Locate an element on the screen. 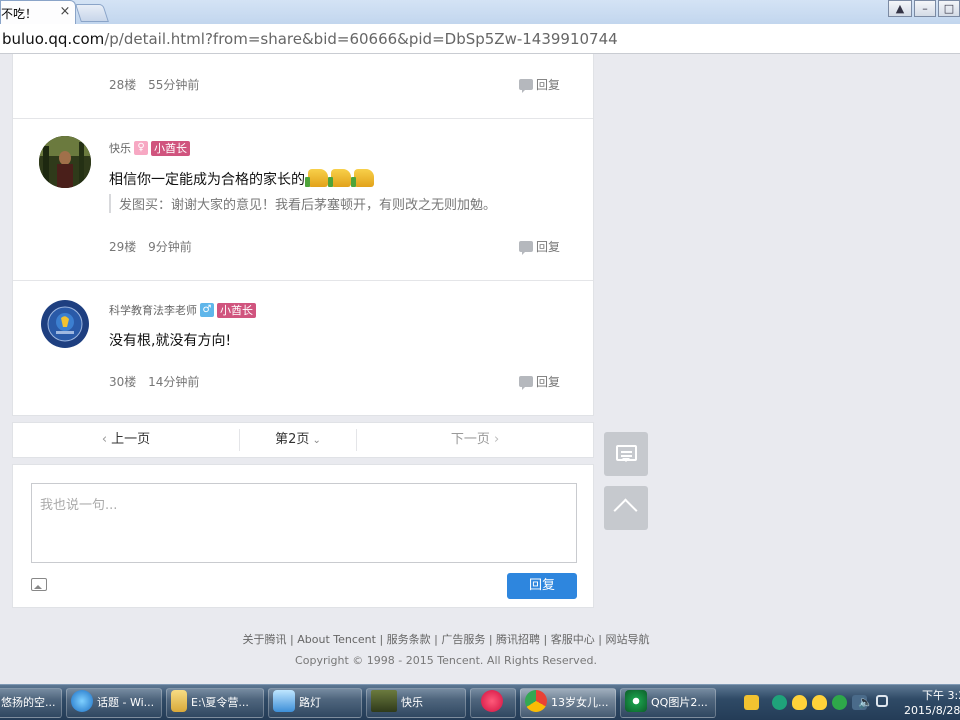  url-host: buluo.qq.com is located at coordinates (53, 39).